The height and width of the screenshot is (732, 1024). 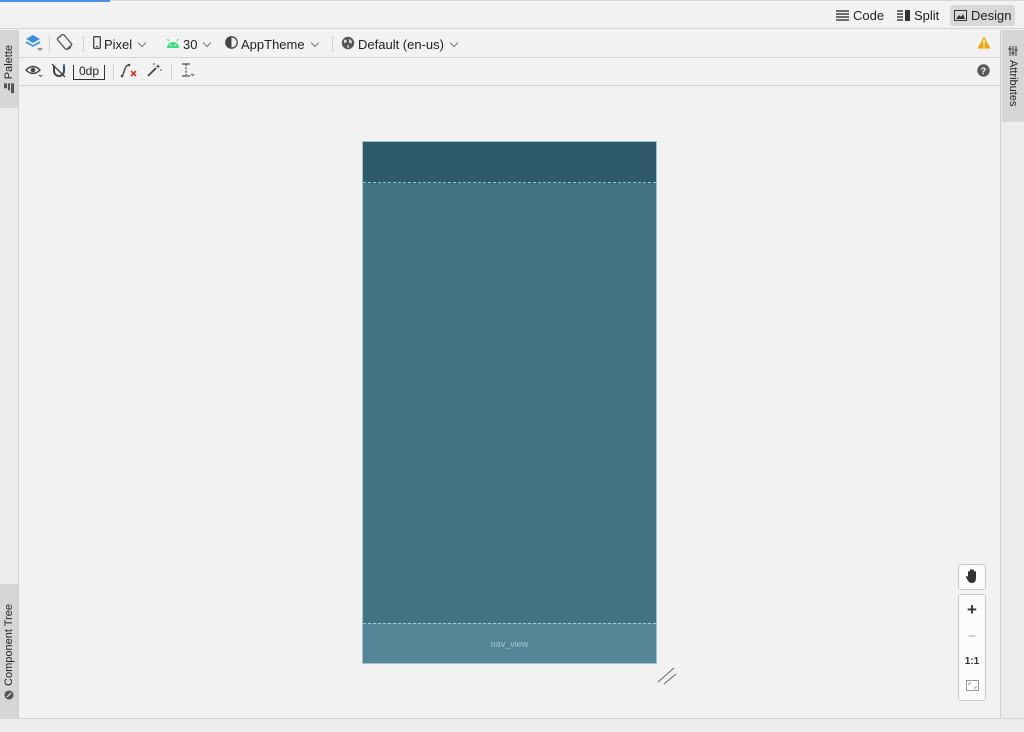 I want to click on zoom-actual-size-button: 1:1, so click(x=972, y=661).